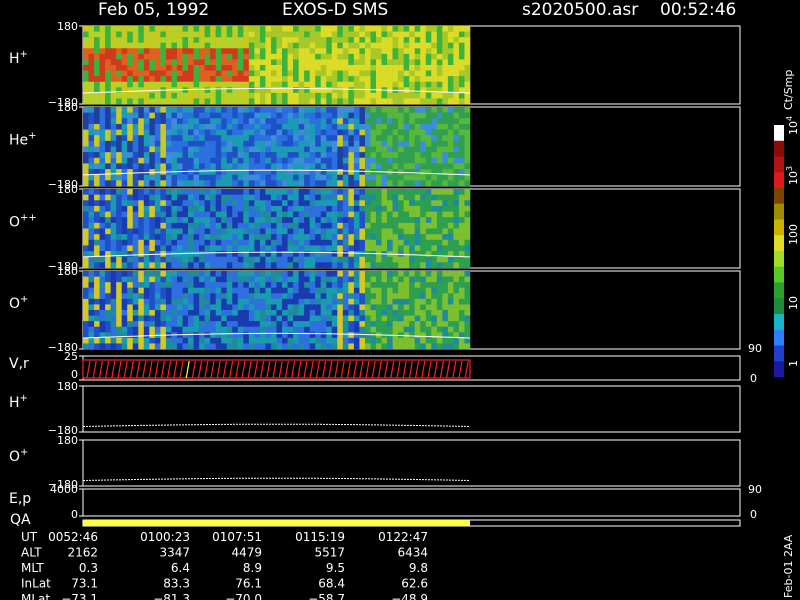 Image resolution: width=800 pixels, height=600 pixels. What do you see at coordinates (423, 369) in the screenshot?
I see `velocity-tick` at bounding box center [423, 369].